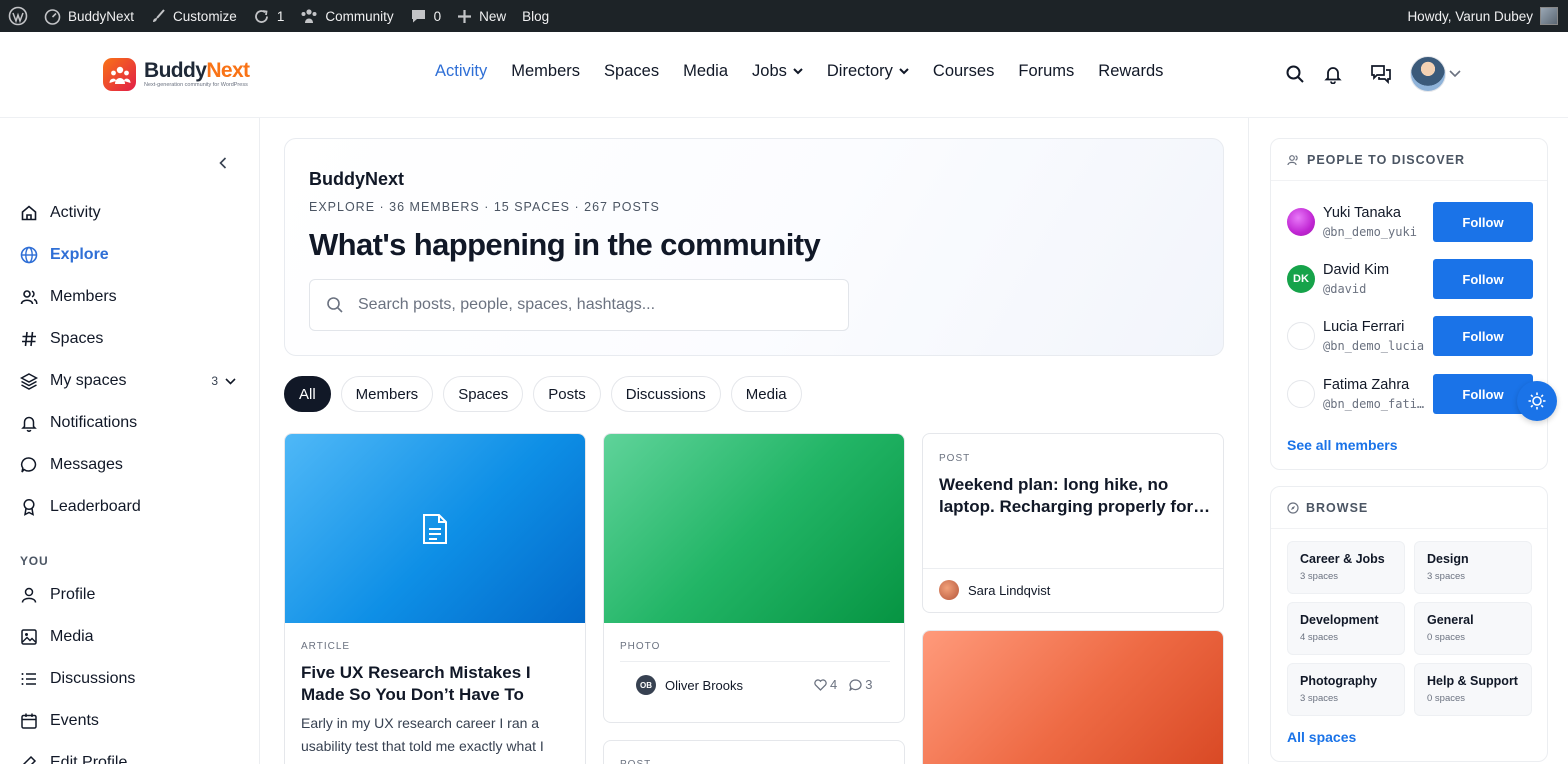 The width and height of the screenshot is (1568, 764). I want to click on admin-updates-link: 1, so click(269, 16).